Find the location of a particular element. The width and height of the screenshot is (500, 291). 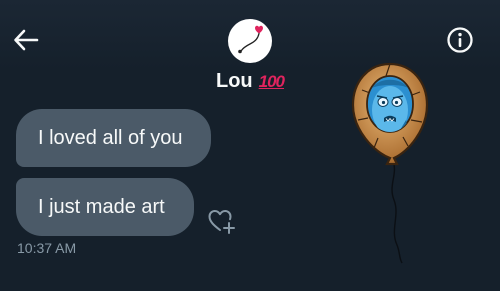

balloon-sticker is located at coordinates (390, 162).